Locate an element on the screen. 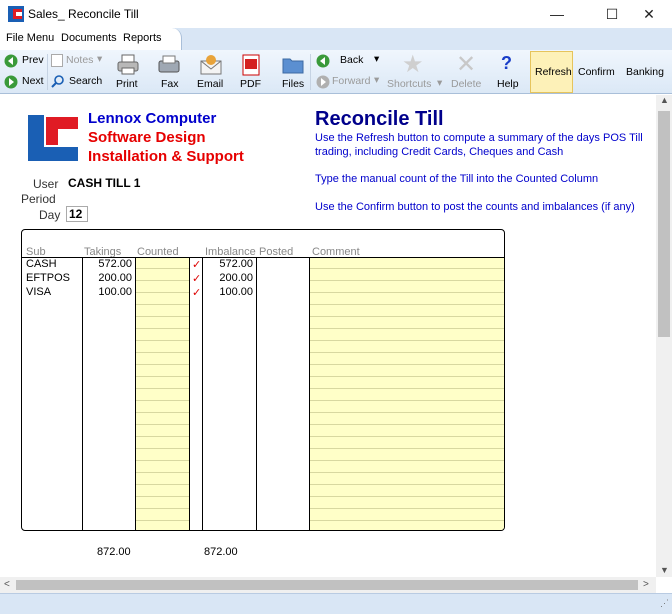 The width and height of the screenshot is (672, 614). window-title: Sales_ Reconcile Till is located at coordinates (83, 14).